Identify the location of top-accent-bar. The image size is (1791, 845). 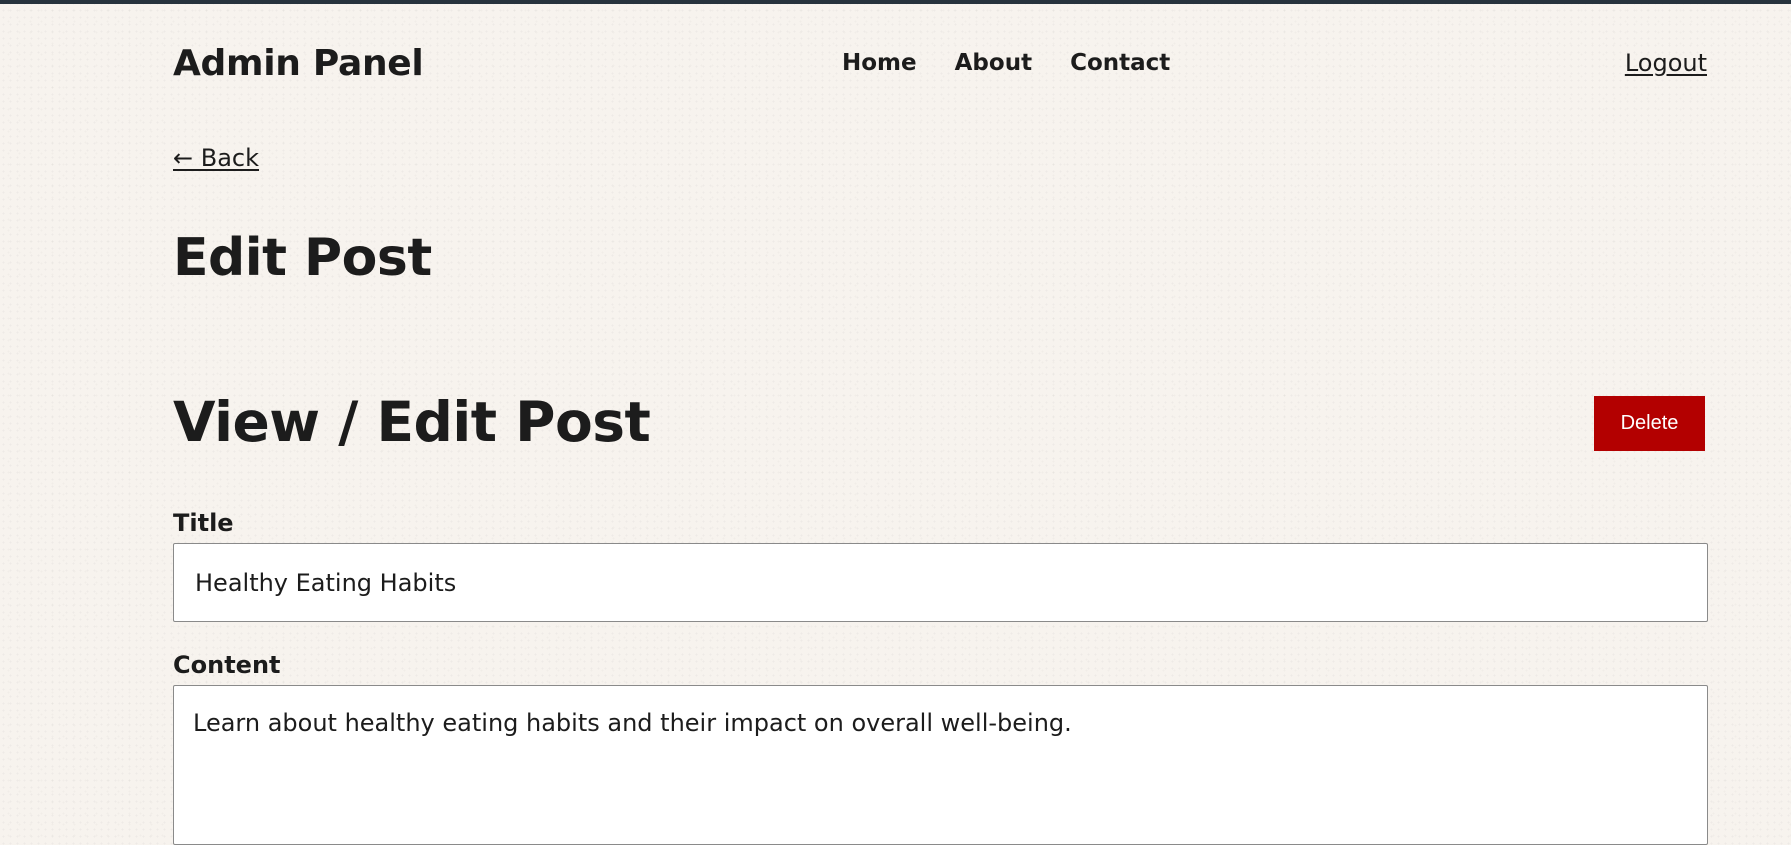
(895, 2).